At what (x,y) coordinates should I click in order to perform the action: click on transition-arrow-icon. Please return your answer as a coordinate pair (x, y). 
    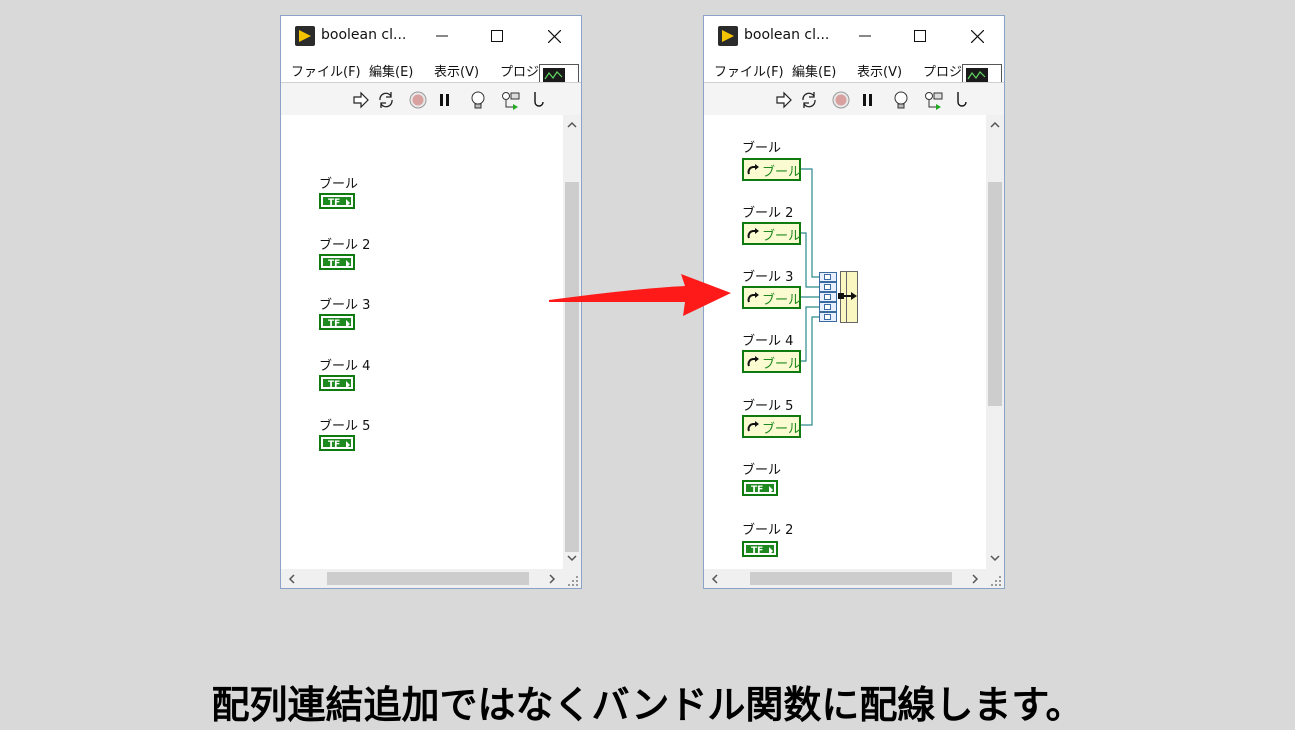
    Looking at the image, I should click on (640, 295).